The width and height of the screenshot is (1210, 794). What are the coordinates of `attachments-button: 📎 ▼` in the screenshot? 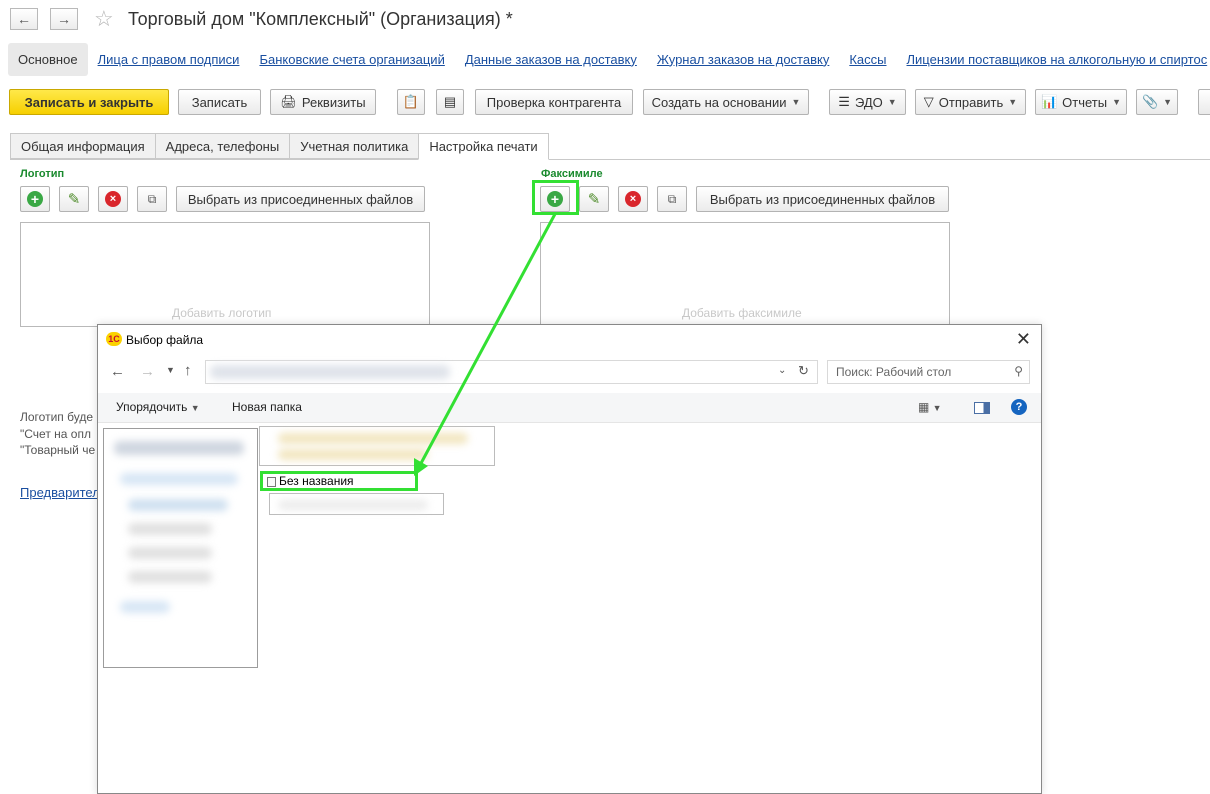 It's located at (1157, 102).